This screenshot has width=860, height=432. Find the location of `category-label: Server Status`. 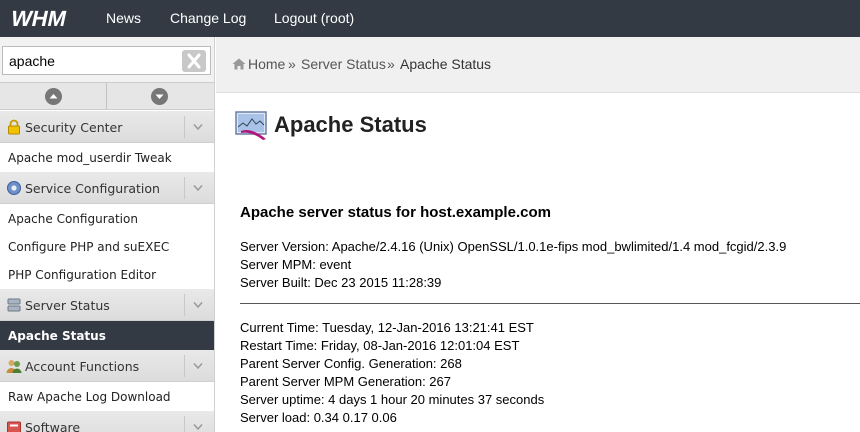

category-label: Server Status is located at coordinates (67, 305).